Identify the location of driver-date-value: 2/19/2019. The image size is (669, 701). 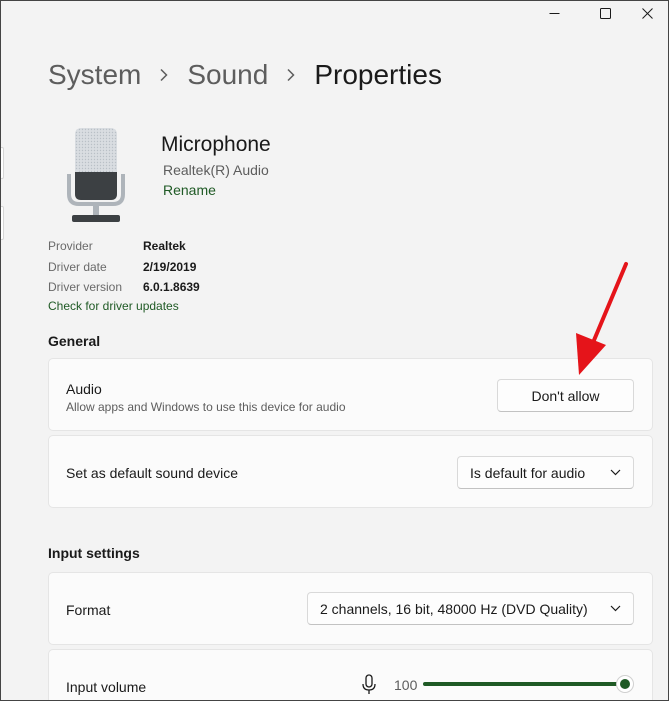
(170, 266).